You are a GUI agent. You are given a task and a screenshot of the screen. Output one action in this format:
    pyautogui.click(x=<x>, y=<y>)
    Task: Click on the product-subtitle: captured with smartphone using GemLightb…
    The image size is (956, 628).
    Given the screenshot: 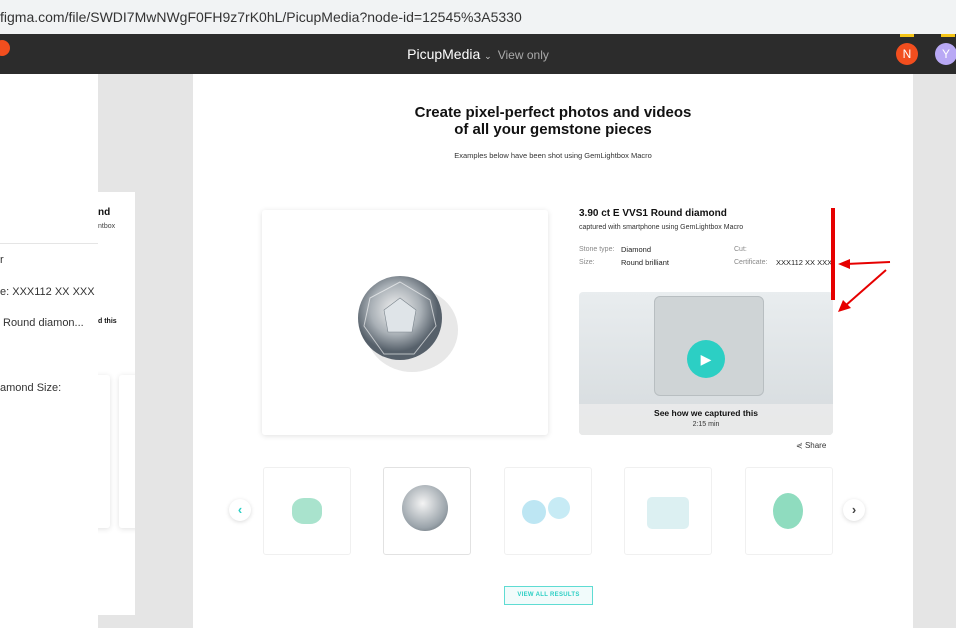 What is the action you would take?
    pyautogui.click(x=661, y=227)
    